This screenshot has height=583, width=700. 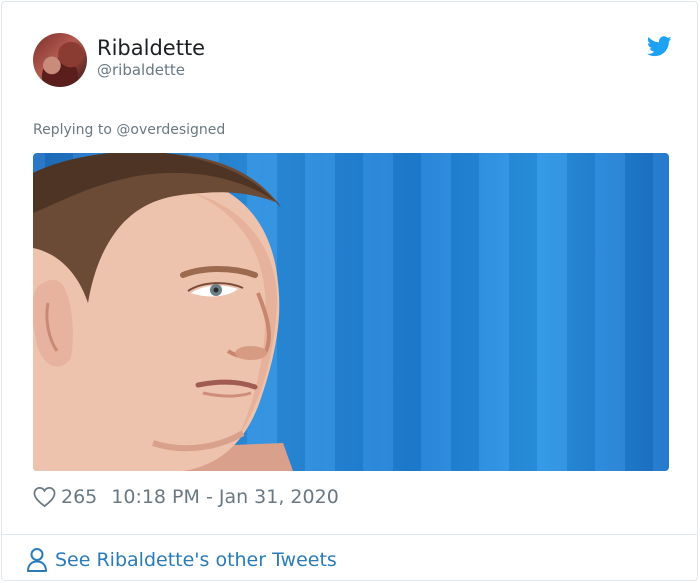 I want to click on divider, so click(x=349, y=534).